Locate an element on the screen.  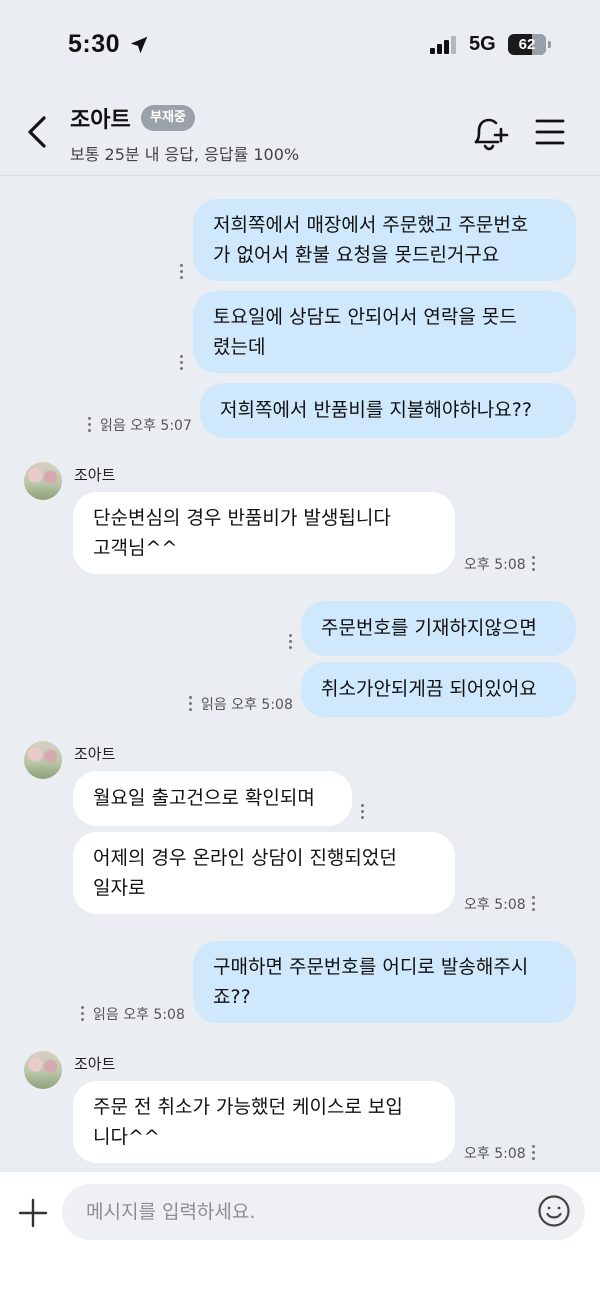
chat-header: 조아트 부재중 보통 25분 내 응답, 응답률 100% is located at coordinates (300, 132).